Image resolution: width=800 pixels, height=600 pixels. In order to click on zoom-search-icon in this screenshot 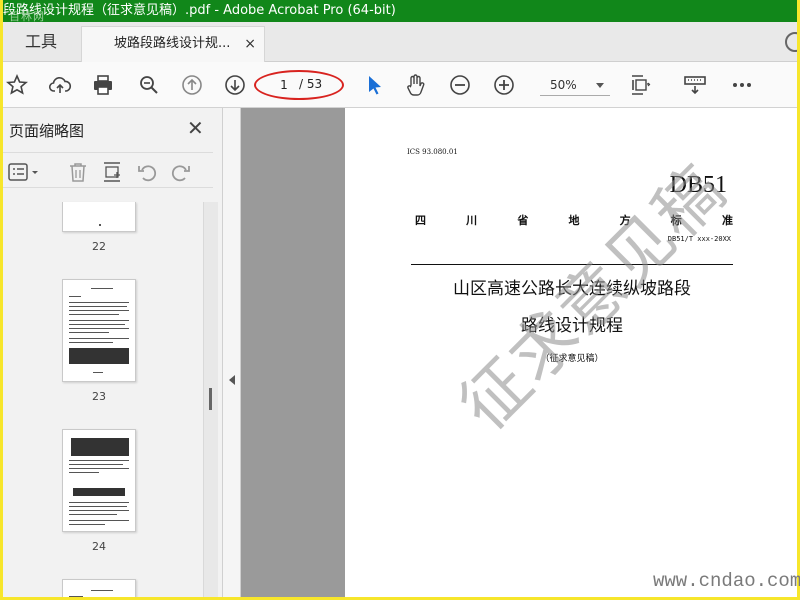, I will do `click(149, 85)`.